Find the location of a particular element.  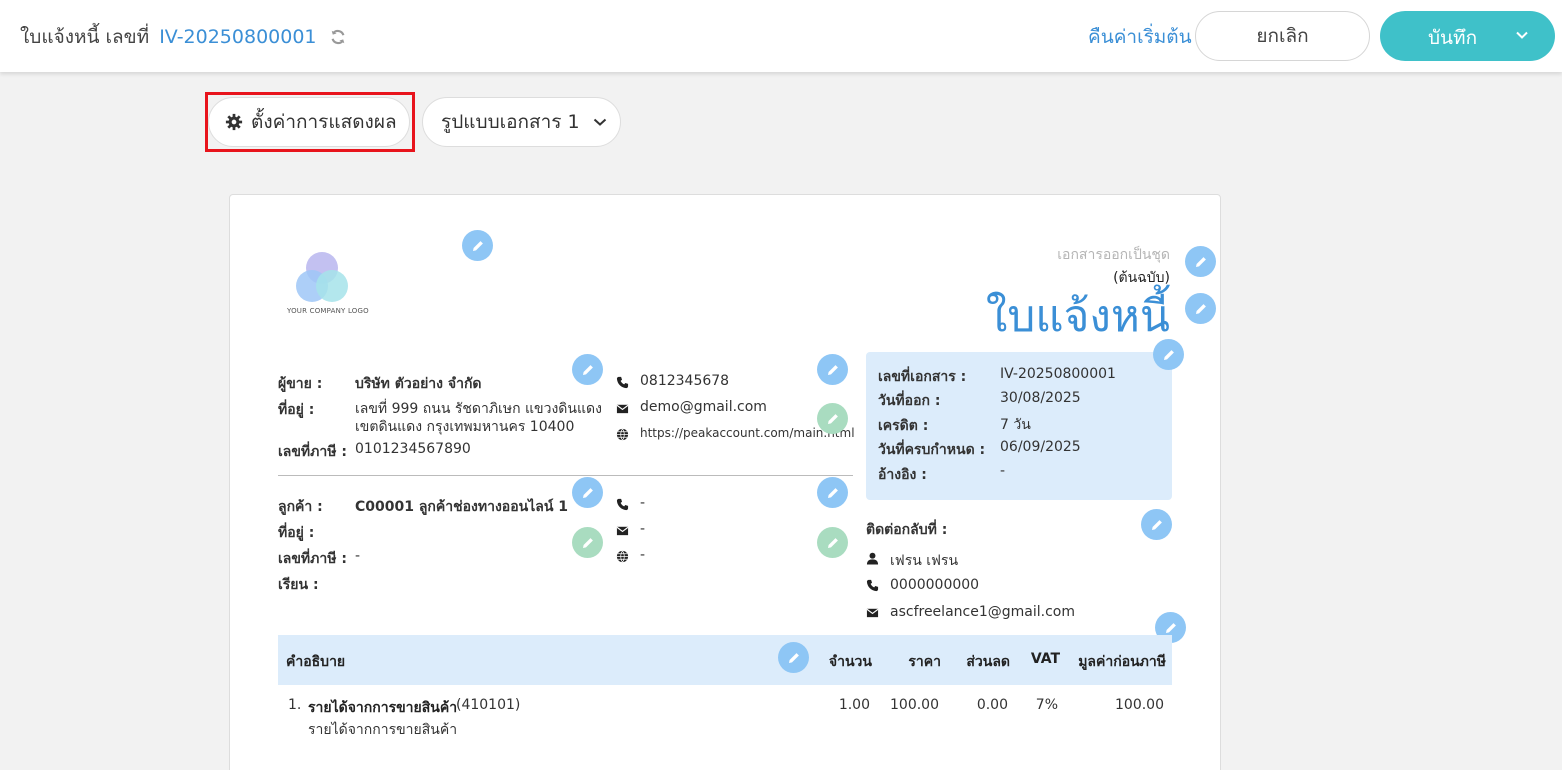

edit-info-button is located at coordinates (1168, 354).